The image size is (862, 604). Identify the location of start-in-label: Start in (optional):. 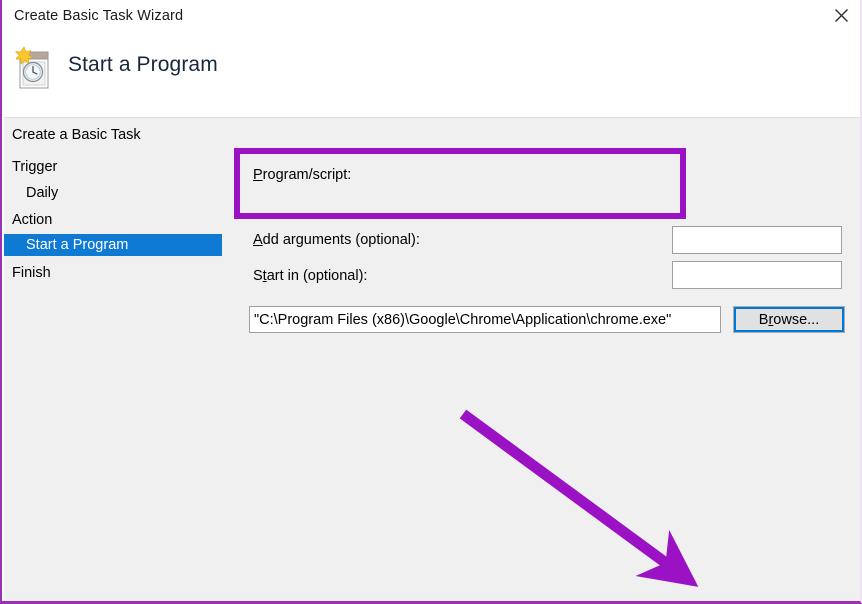
(310, 276).